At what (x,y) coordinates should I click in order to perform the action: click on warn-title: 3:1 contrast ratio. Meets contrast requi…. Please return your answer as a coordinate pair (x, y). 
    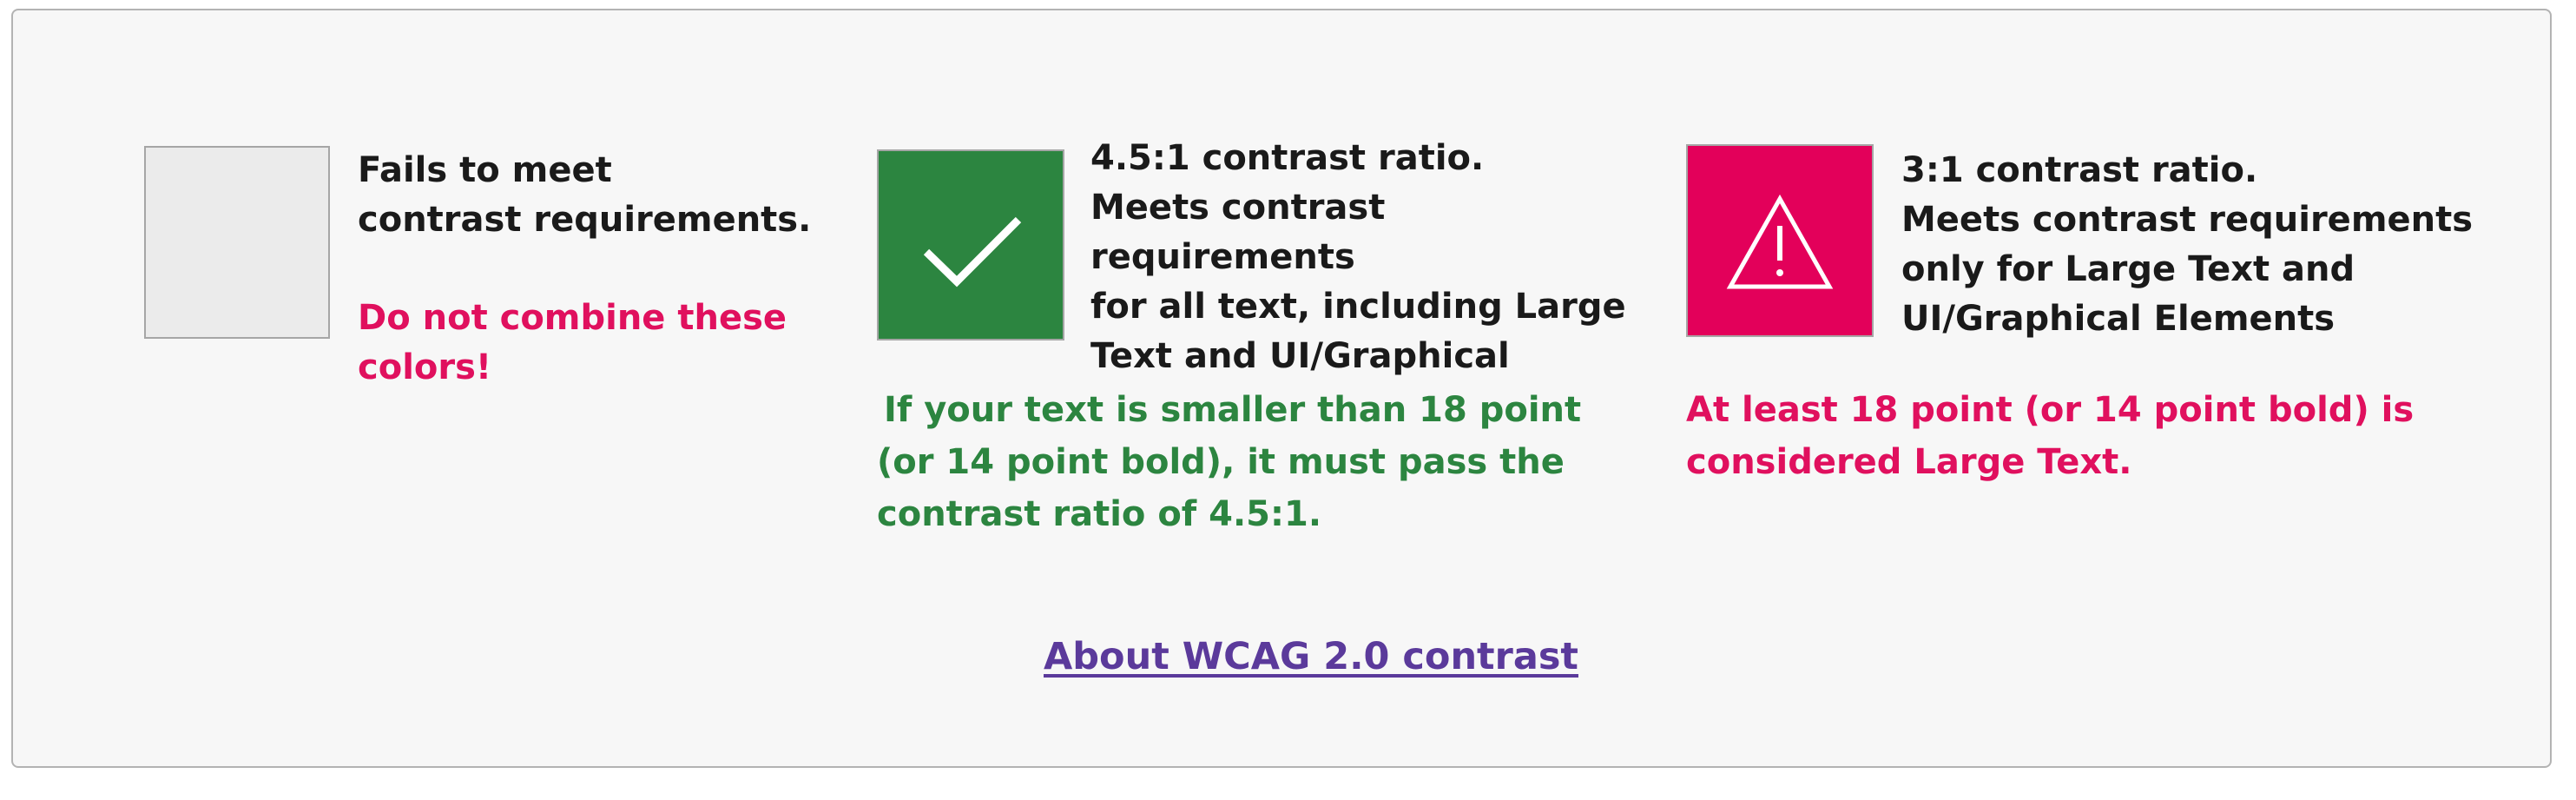
    Looking at the image, I should click on (2187, 245).